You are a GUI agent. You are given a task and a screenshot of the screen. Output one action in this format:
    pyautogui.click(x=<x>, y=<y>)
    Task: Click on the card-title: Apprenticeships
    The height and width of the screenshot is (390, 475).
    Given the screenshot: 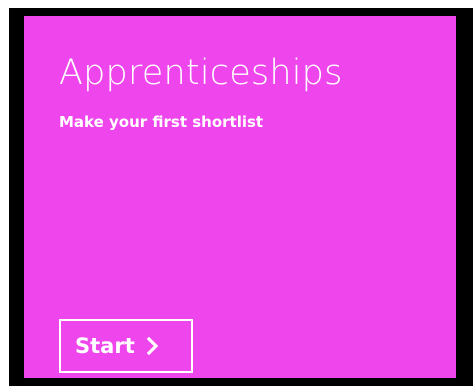 What is the action you would take?
    pyautogui.click(x=201, y=73)
    